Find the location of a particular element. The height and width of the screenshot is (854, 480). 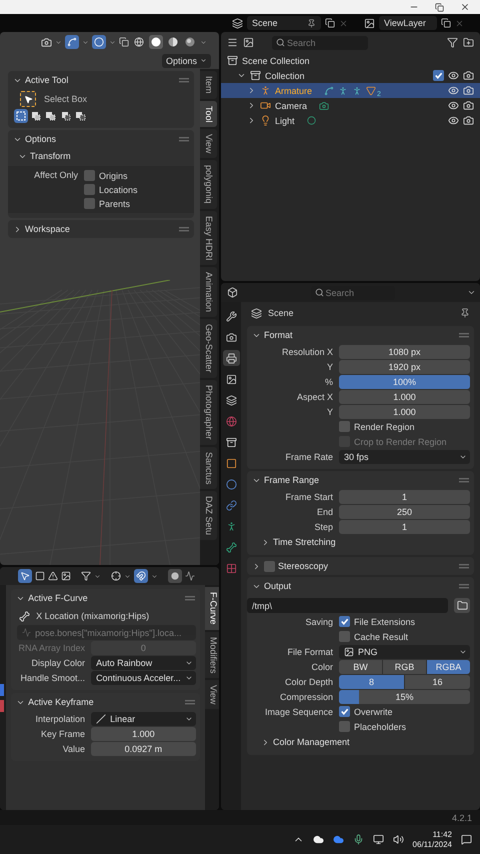

path-field: /tmp\ is located at coordinates (347, 605).